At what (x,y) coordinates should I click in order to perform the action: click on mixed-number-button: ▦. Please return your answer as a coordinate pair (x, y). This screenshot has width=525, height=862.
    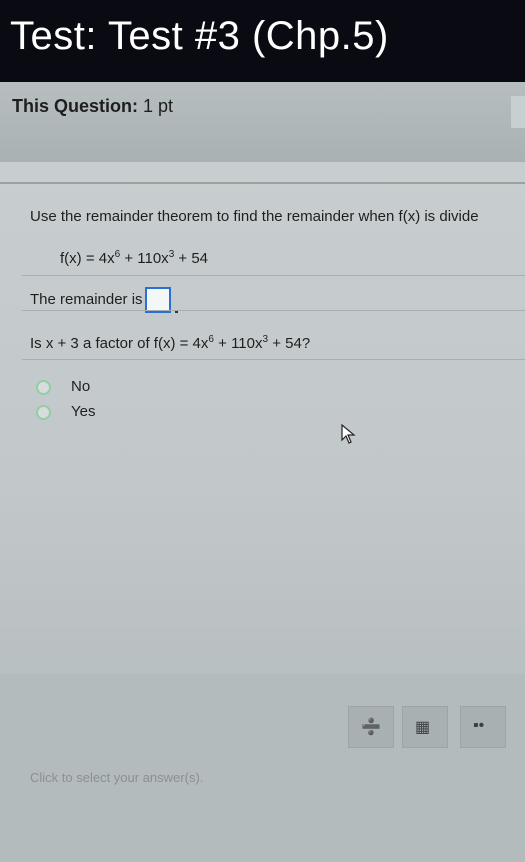
    Looking at the image, I should click on (425, 727).